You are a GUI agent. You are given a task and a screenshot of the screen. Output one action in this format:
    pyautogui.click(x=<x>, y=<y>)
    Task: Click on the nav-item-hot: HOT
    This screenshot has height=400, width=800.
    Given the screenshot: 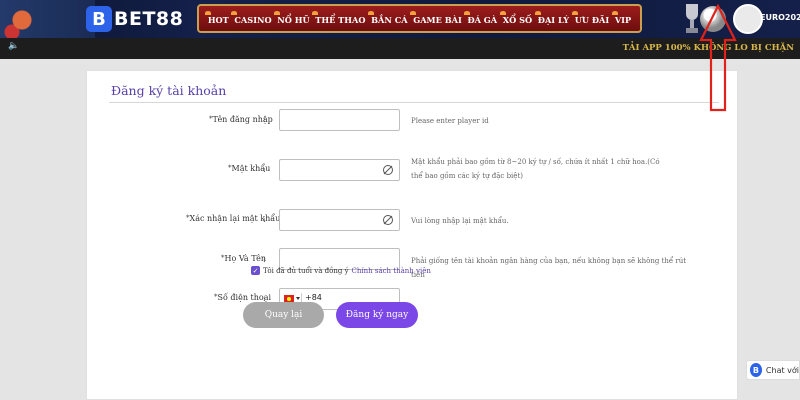 What is the action you would take?
    pyautogui.click(x=216, y=18)
    